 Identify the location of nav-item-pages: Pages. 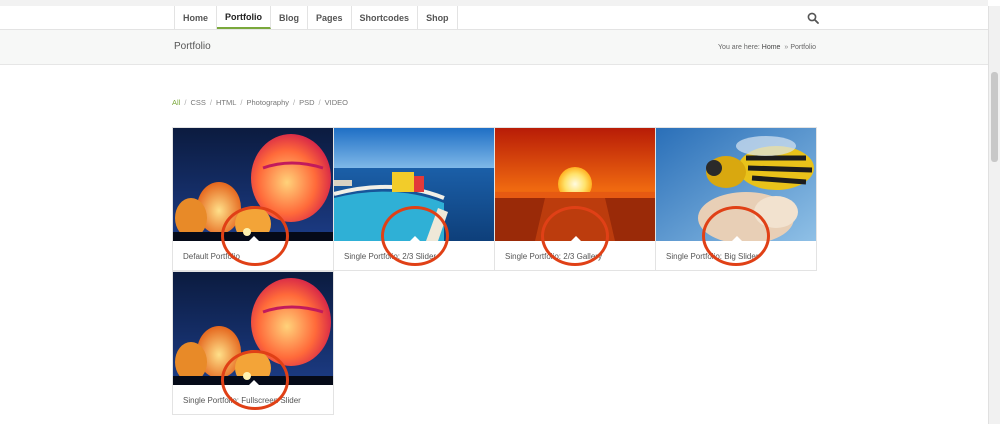
(330, 17).